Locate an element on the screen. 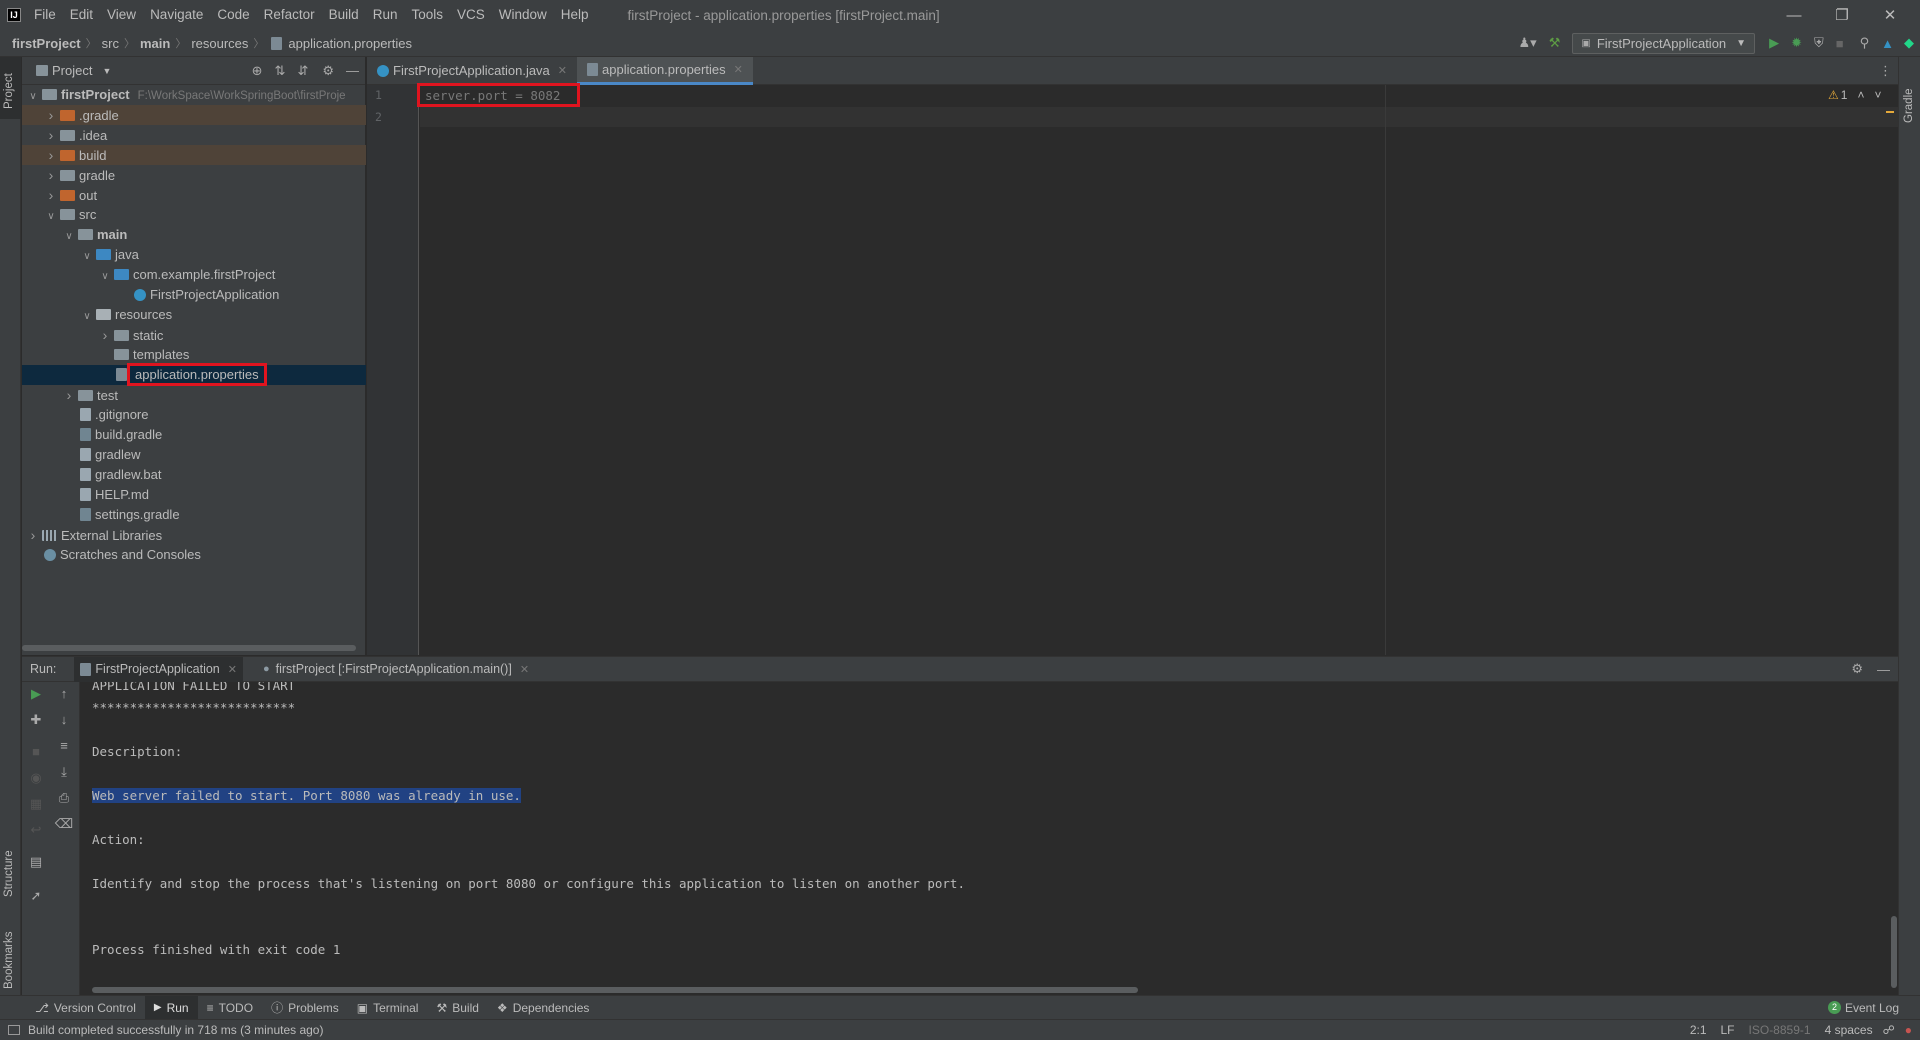 The height and width of the screenshot is (1040, 1920). tab-version-control: ⎇ Version Control is located at coordinates (85, 1008).